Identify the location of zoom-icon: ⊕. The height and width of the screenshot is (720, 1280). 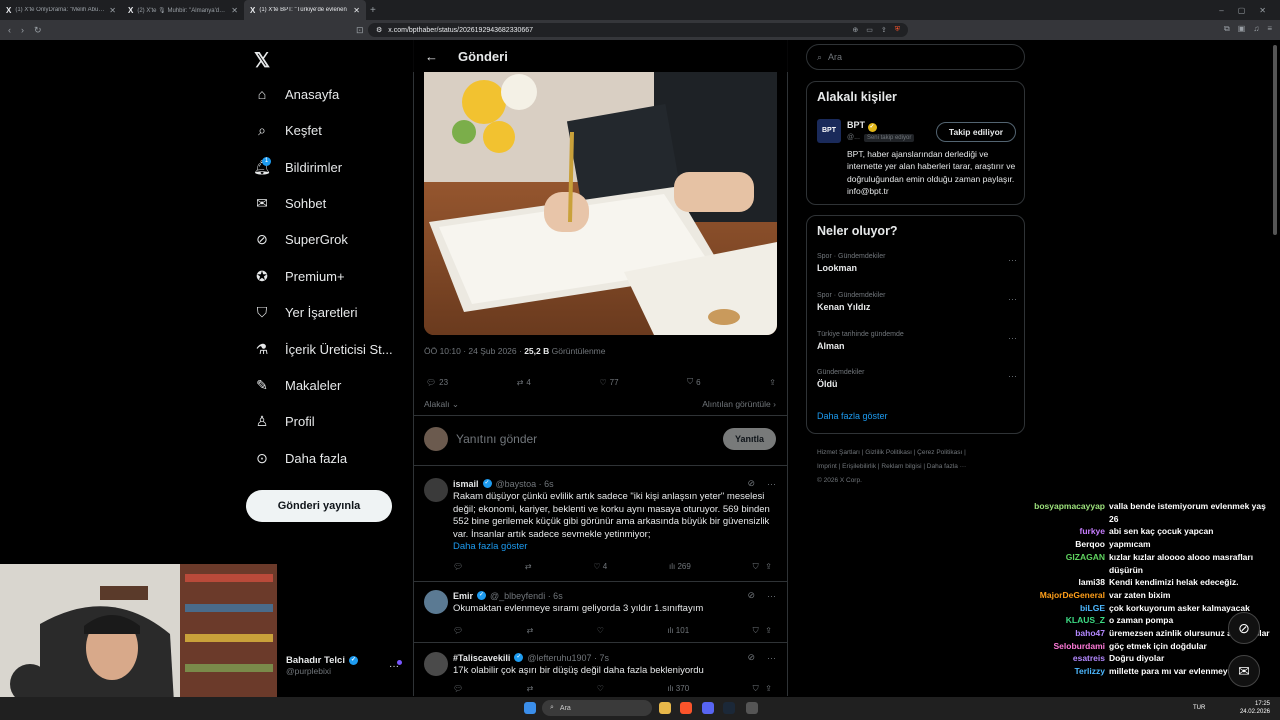
(855, 30).